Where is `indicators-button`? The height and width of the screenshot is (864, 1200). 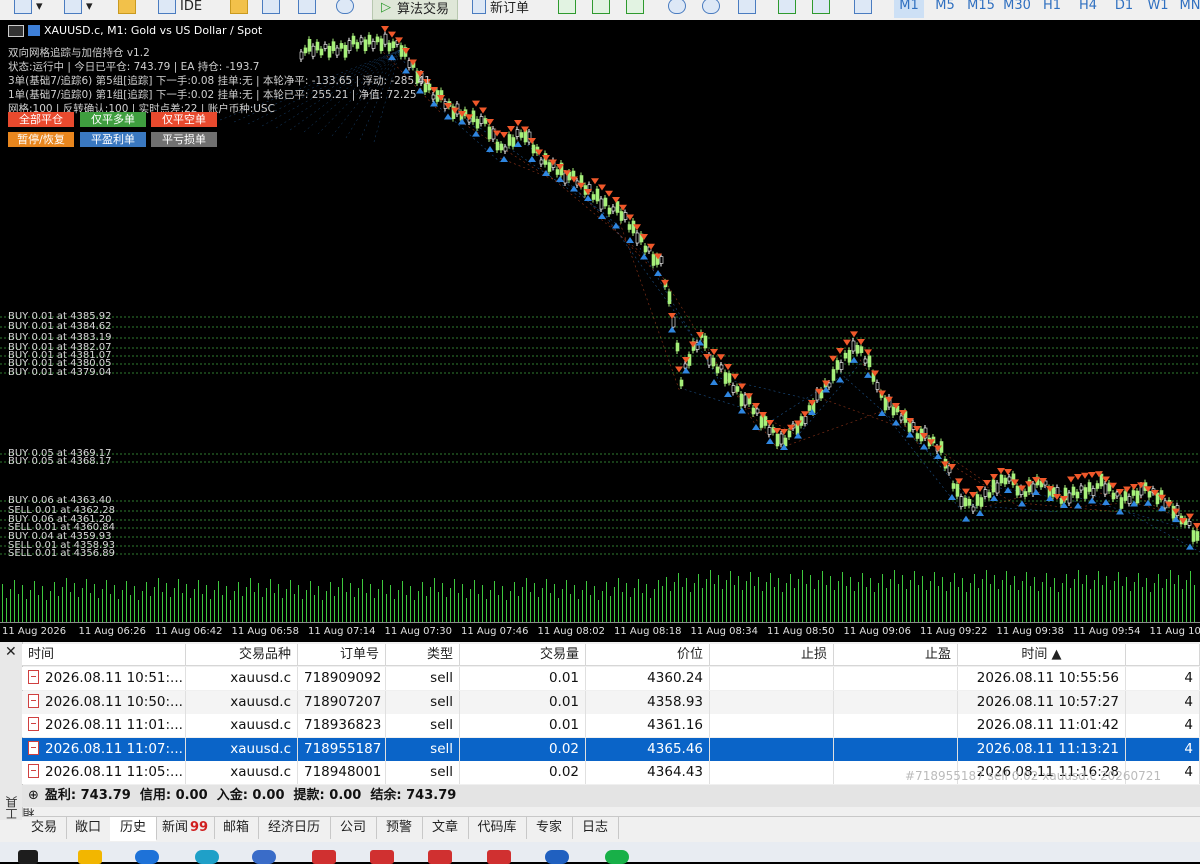
indicators-button is located at coordinates (789, 9).